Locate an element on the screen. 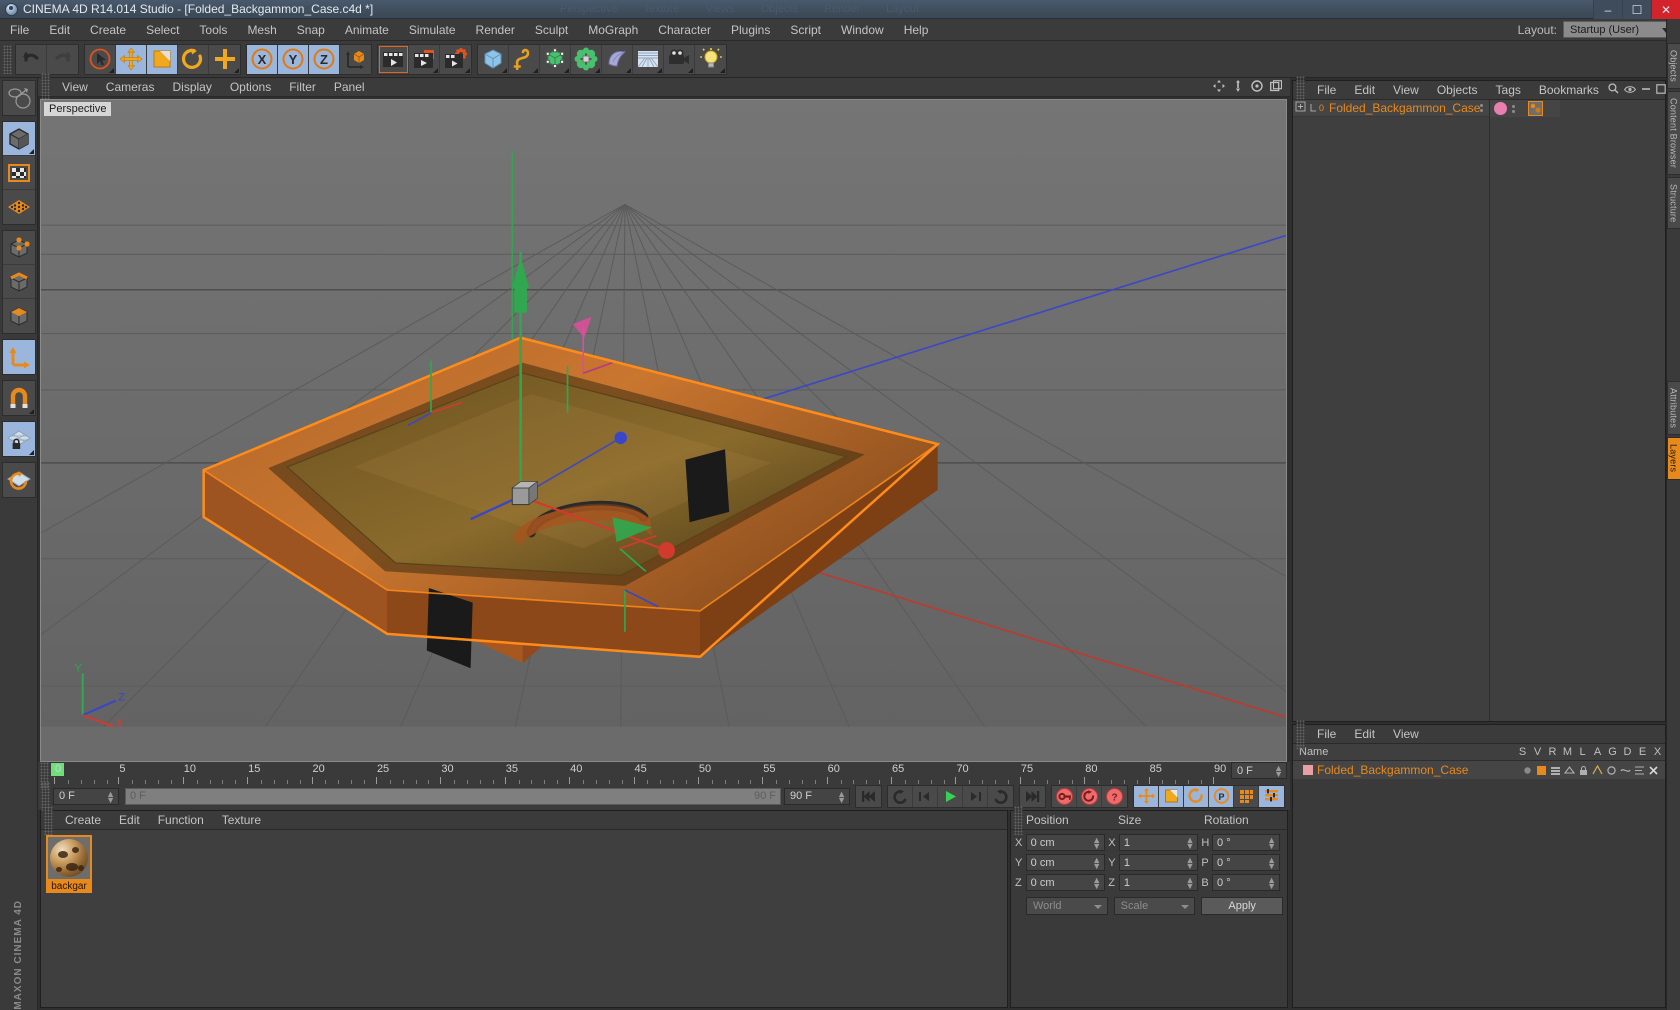 The height and width of the screenshot is (1010, 1680). record-active-objects-button is located at coordinates (1064, 796).